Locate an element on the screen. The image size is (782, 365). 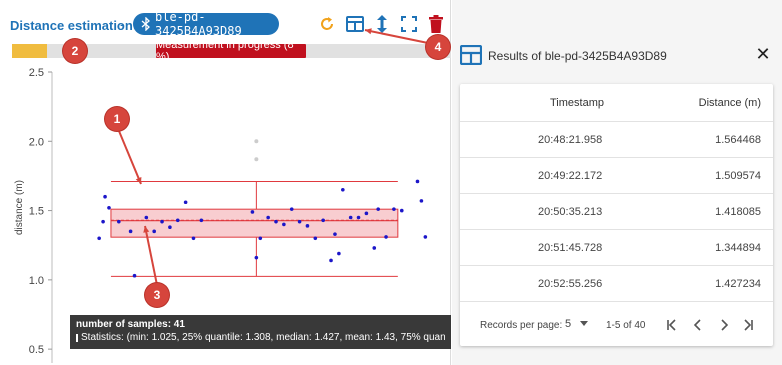
cell-distance: 1.509574 is located at coordinates (738, 176).